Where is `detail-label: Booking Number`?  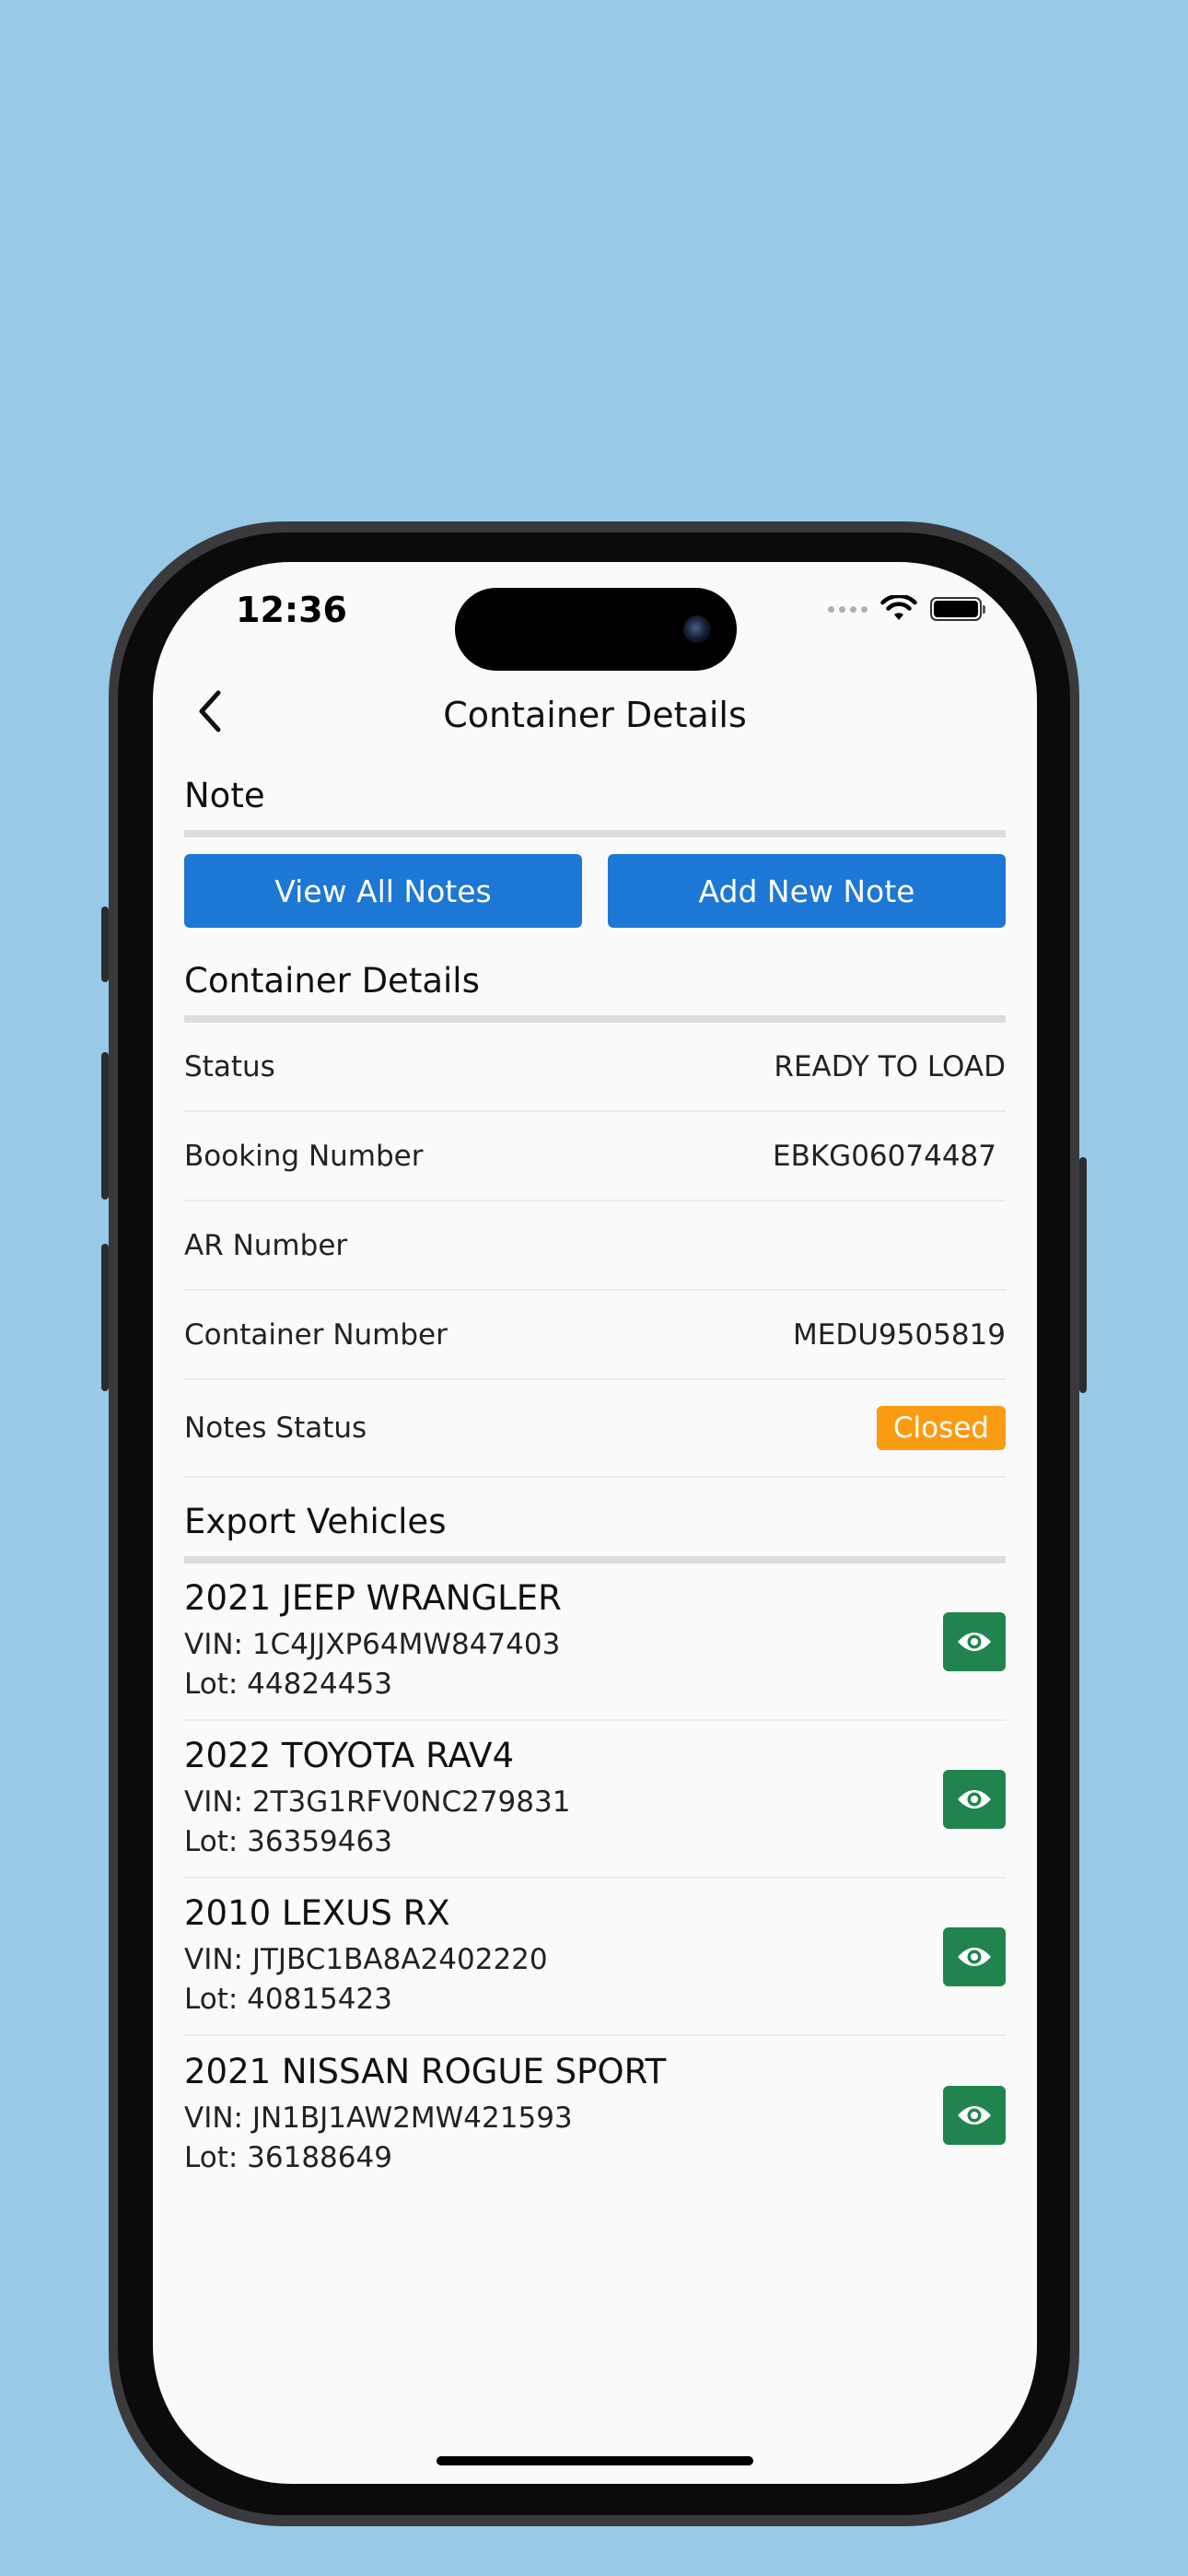
detail-label: Booking Number is located at coordinates (304, 1156).